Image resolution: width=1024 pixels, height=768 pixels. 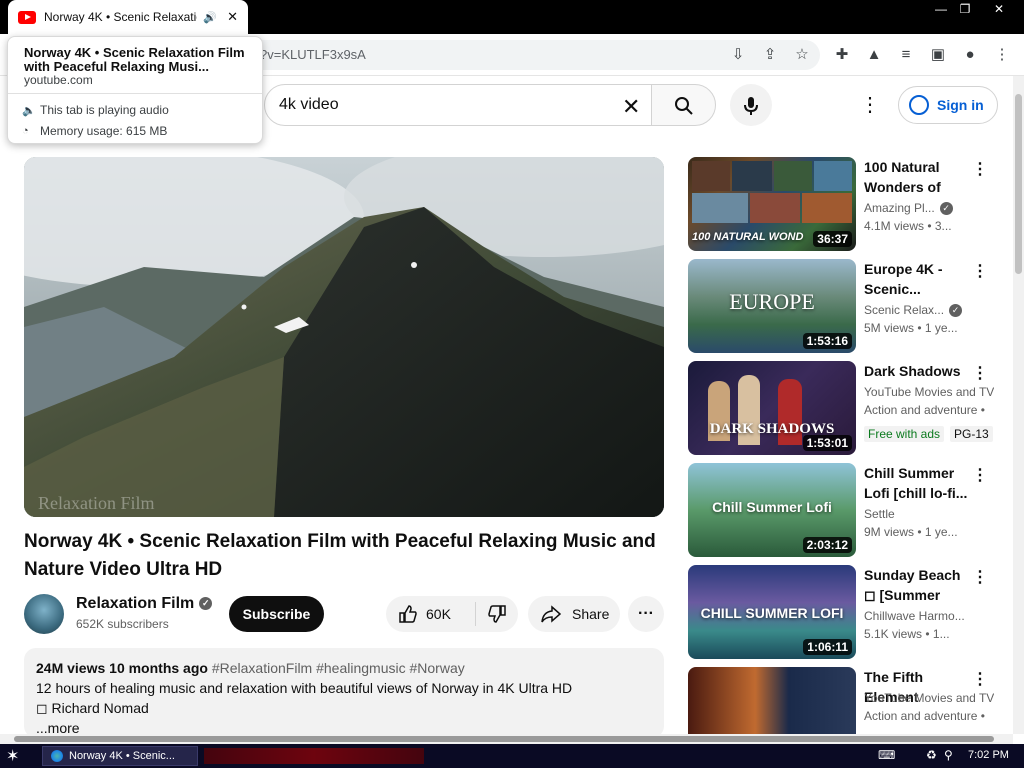 What do you see at coordinates (948, 105) in the screenshot?
I see `sign-in-button: Sign in` at bounding box center [948, 105].